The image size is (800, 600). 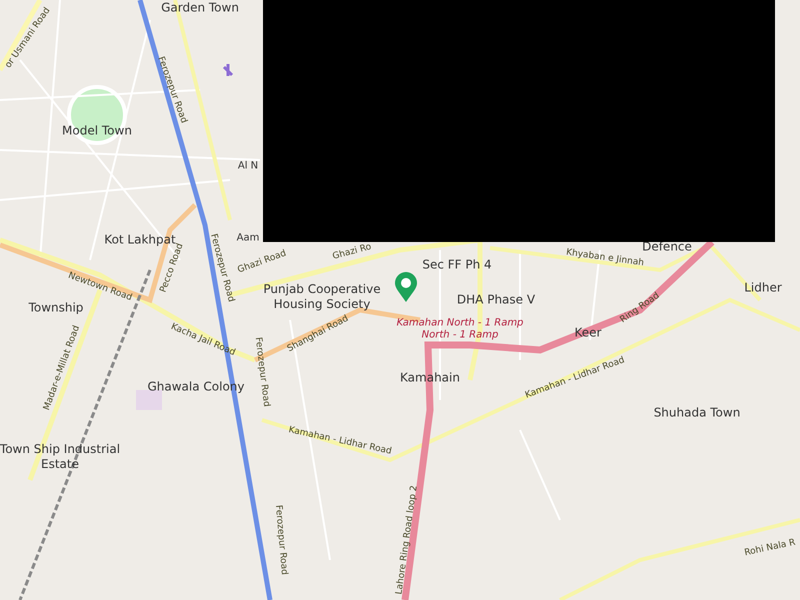 What do you see at coordinates (588, 333) in the screenshot?
I see `place-label: Keer` at bounding box center [588, 333].